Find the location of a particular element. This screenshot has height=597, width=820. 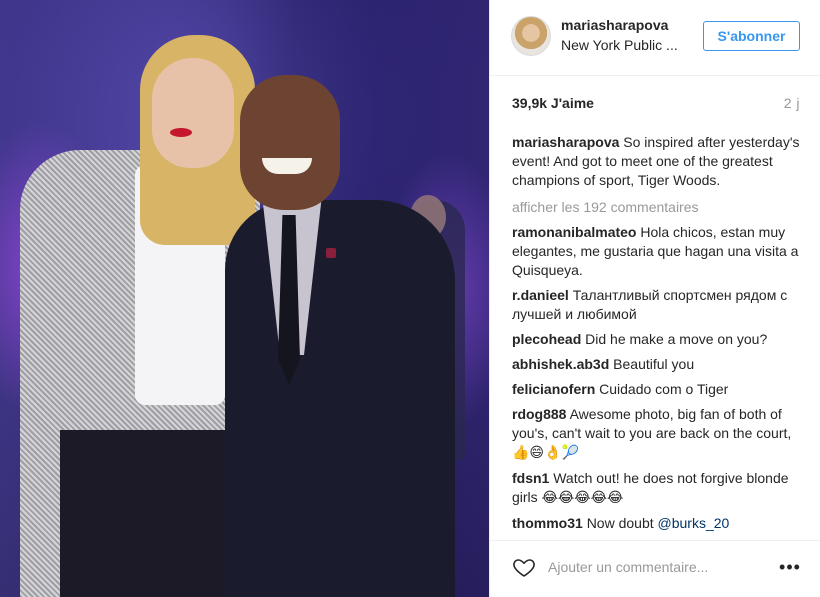

avatar is located at coordinates (531, 36).